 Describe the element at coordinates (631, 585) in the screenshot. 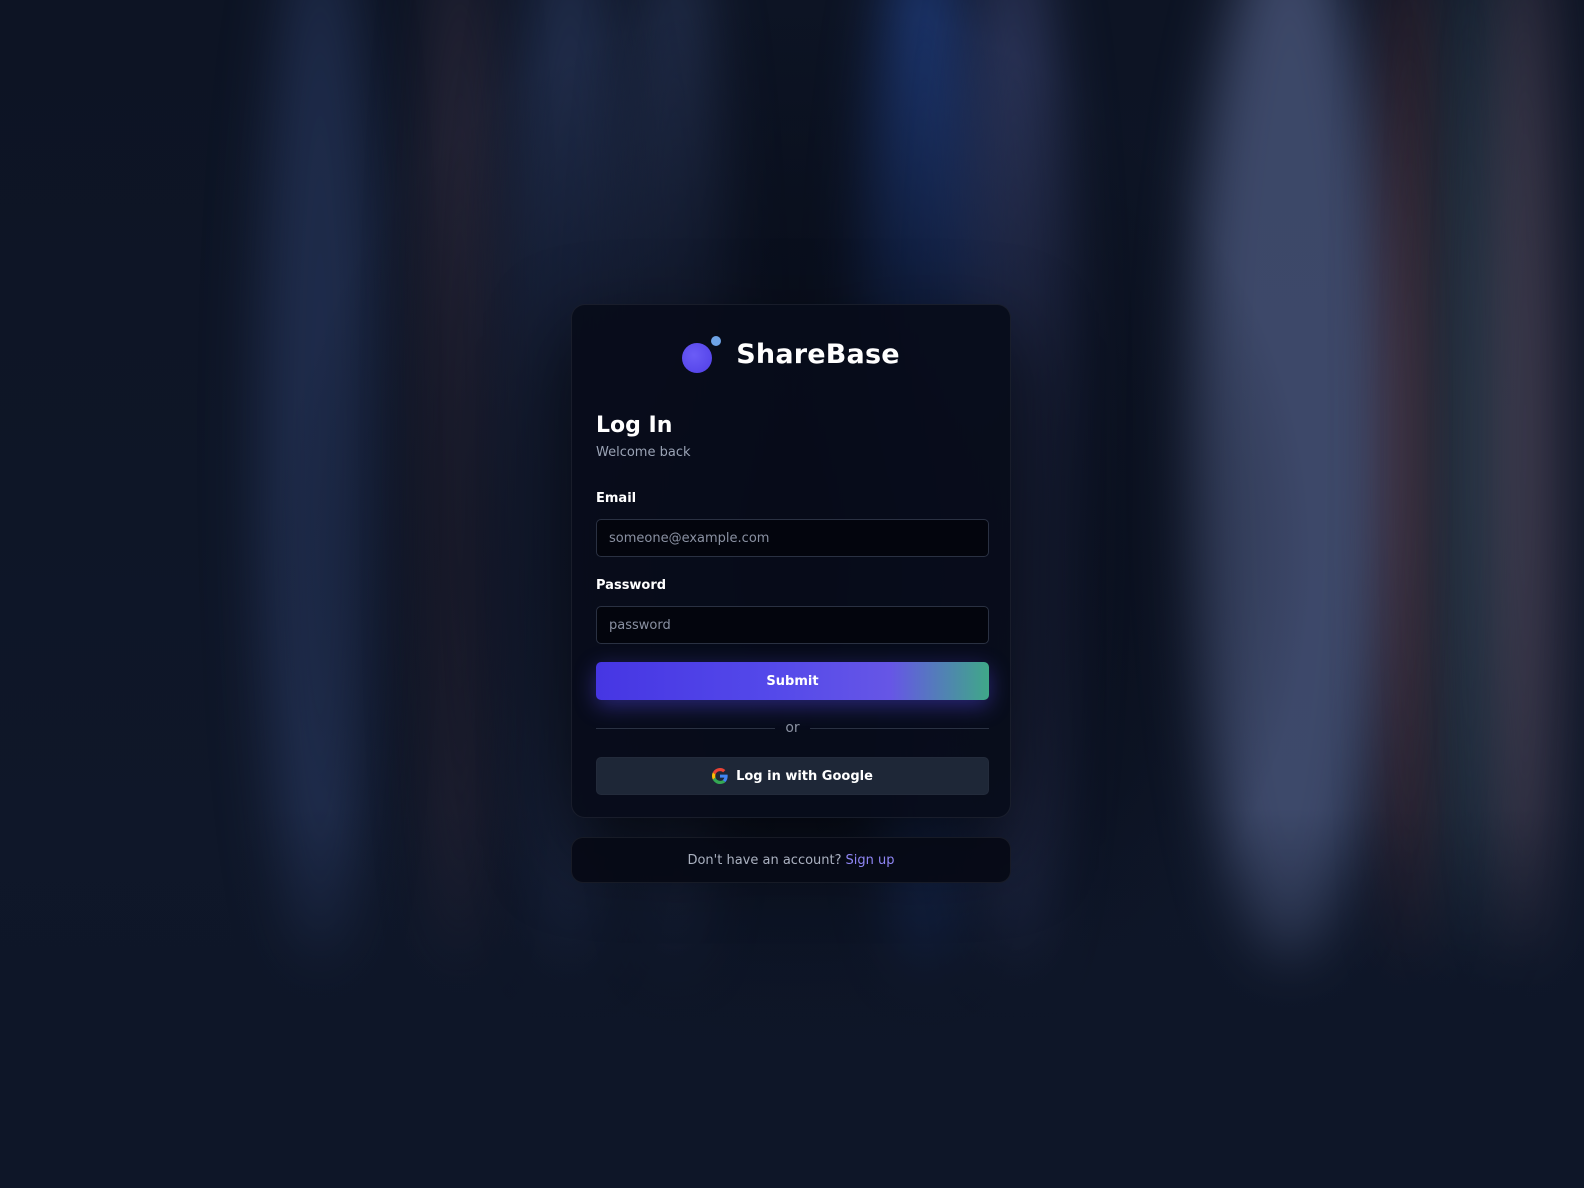

I see `password-label: Password` at that location.